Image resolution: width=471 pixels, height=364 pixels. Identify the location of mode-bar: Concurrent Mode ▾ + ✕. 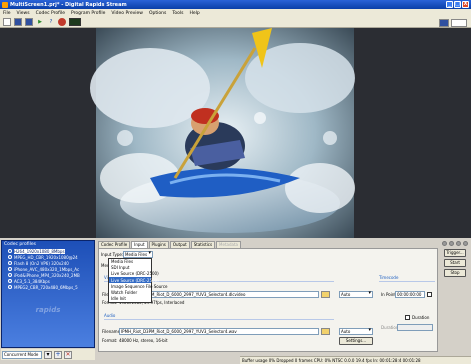
(48, 354).